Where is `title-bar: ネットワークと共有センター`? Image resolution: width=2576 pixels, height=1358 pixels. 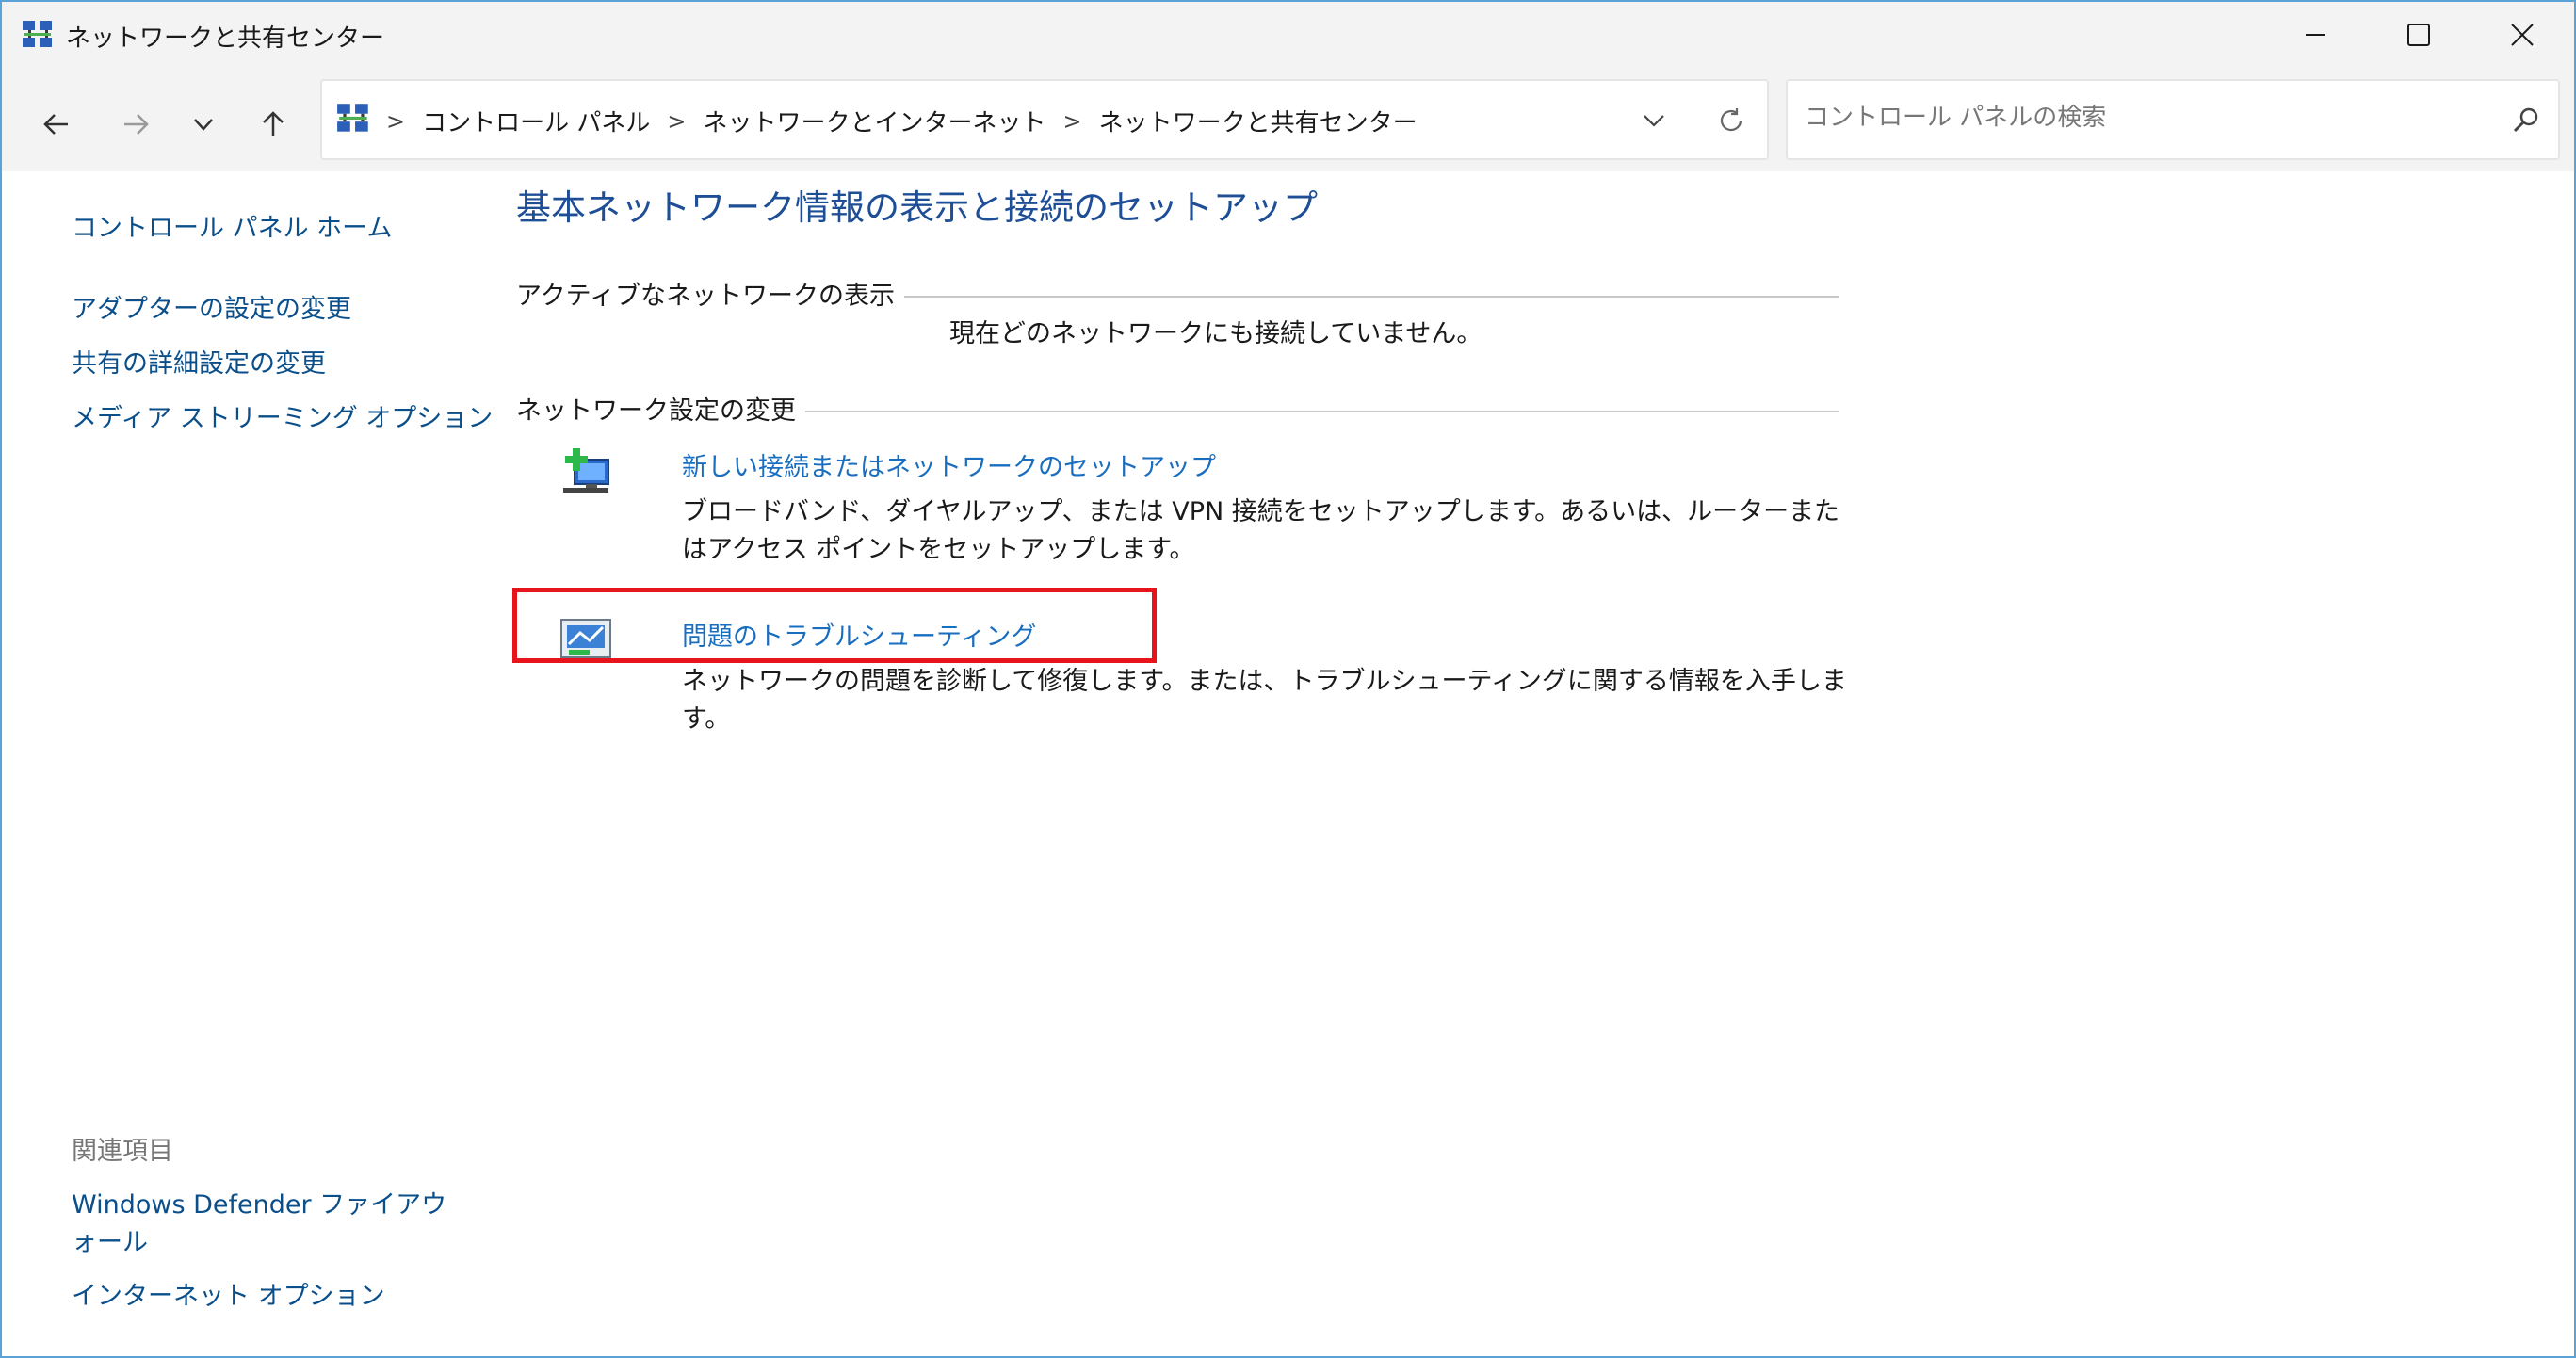
title-bar: ネットワークと共有センター is located at coordinates (1288, 35).